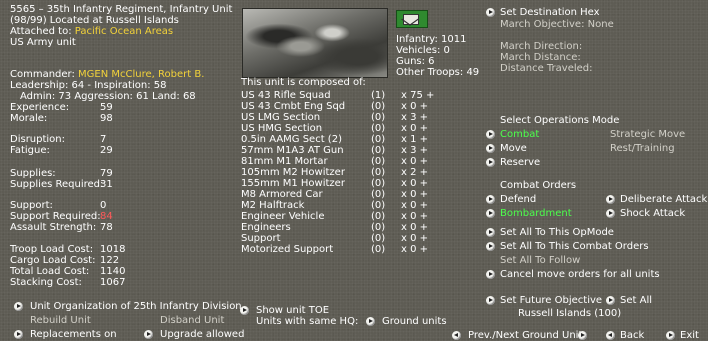 The height and width of the screenshot is (341, 708). I want to click on experience-value: 59, so click(106, 107).